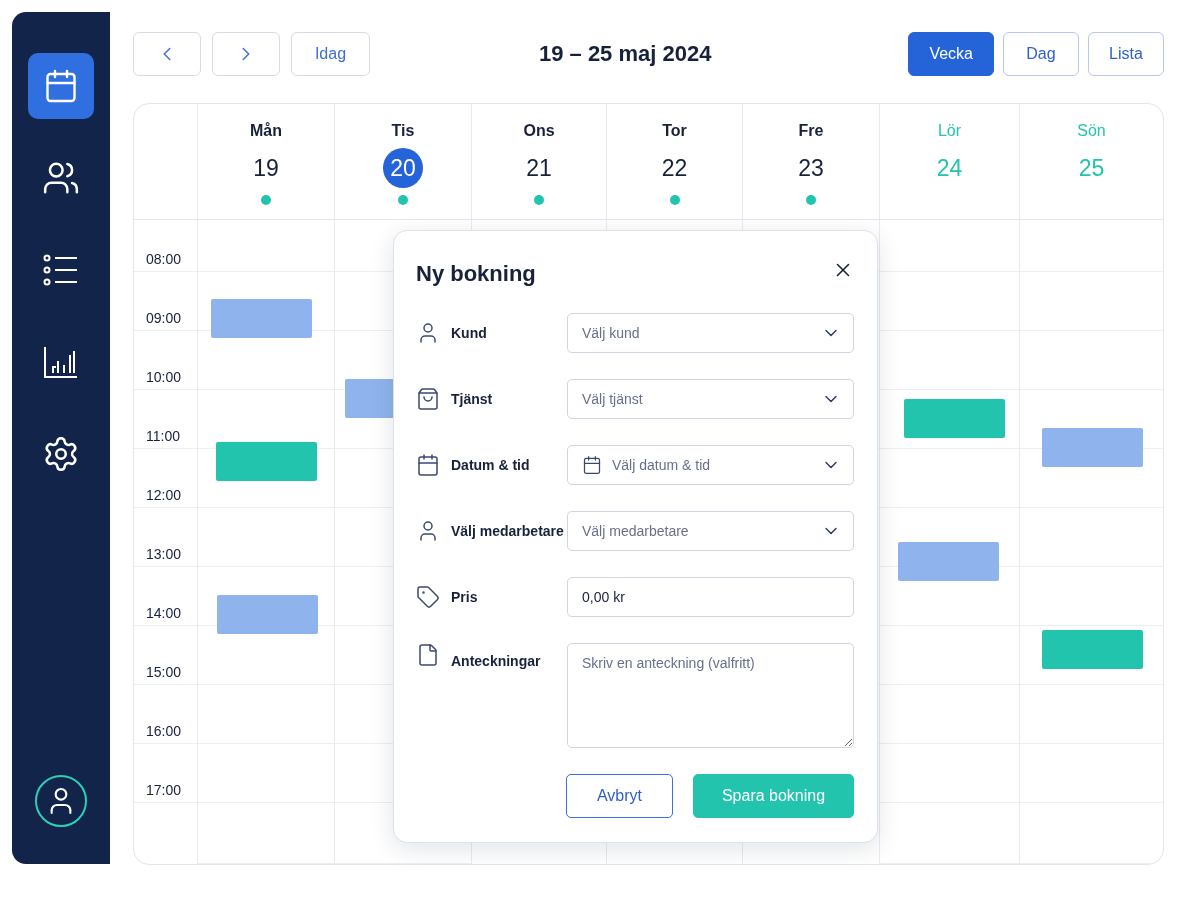  Describe the element at coordinates (1126, 54) in the screenshot. I see `view-tab: Lista` at that location.